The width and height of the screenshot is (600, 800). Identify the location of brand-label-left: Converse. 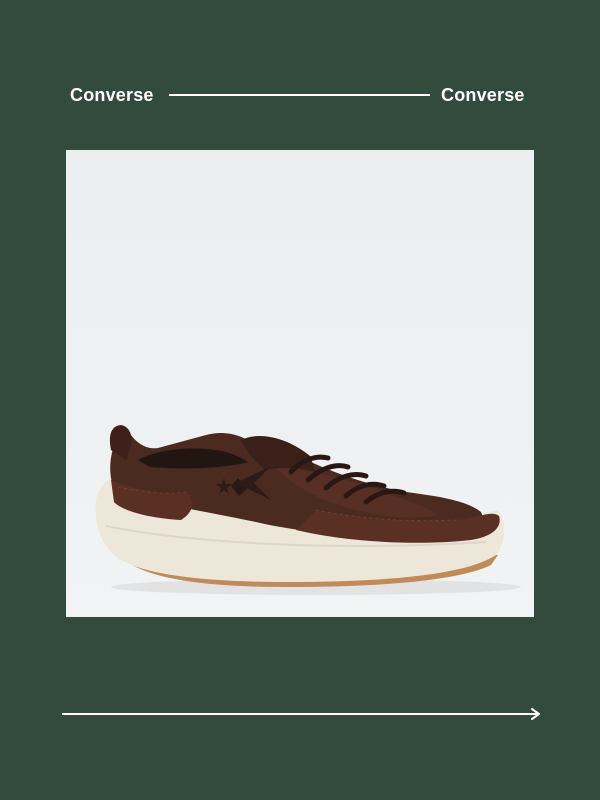
(112, 95).